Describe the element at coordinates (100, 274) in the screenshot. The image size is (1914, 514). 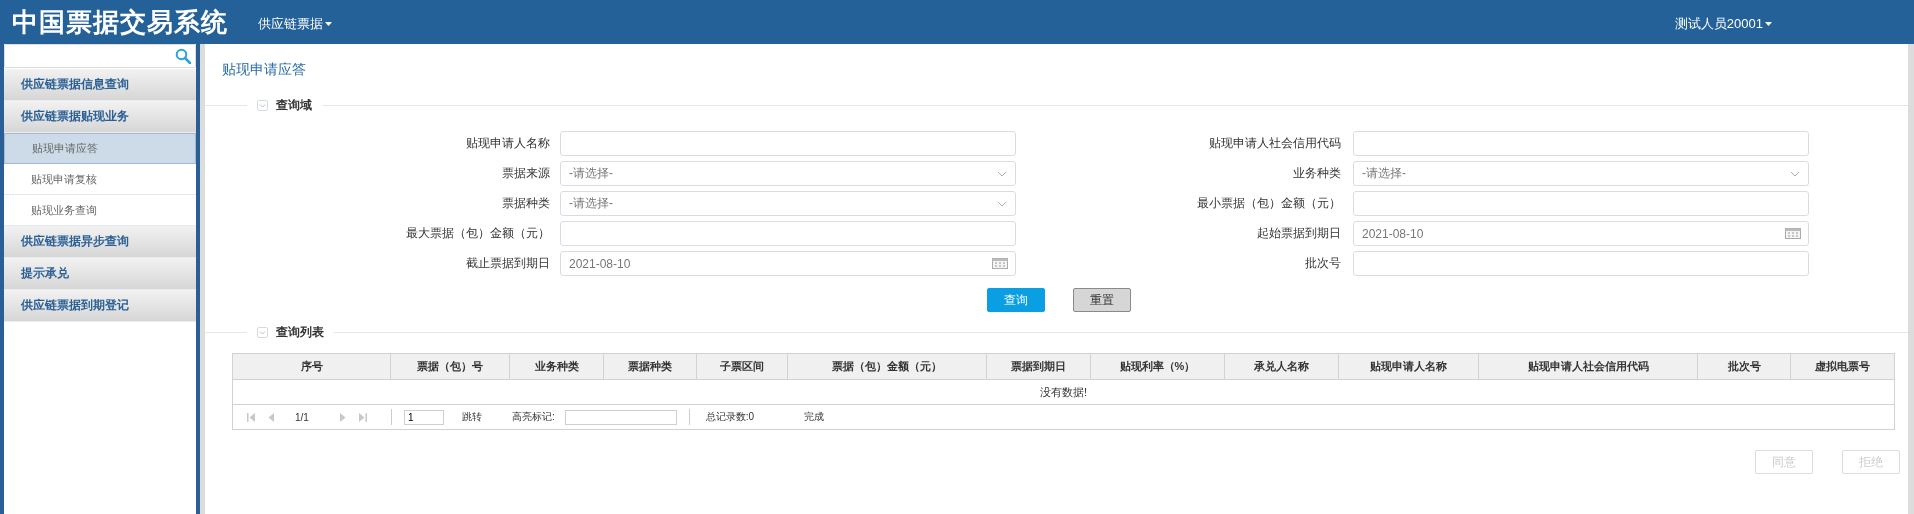
I see `nav-group: 提示承兑` at that location.